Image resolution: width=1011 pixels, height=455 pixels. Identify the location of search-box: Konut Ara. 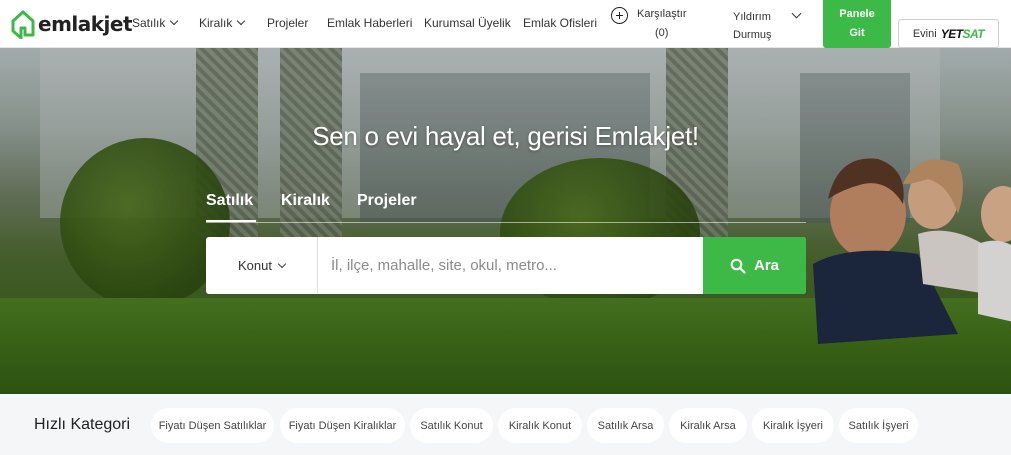
(506, 265).